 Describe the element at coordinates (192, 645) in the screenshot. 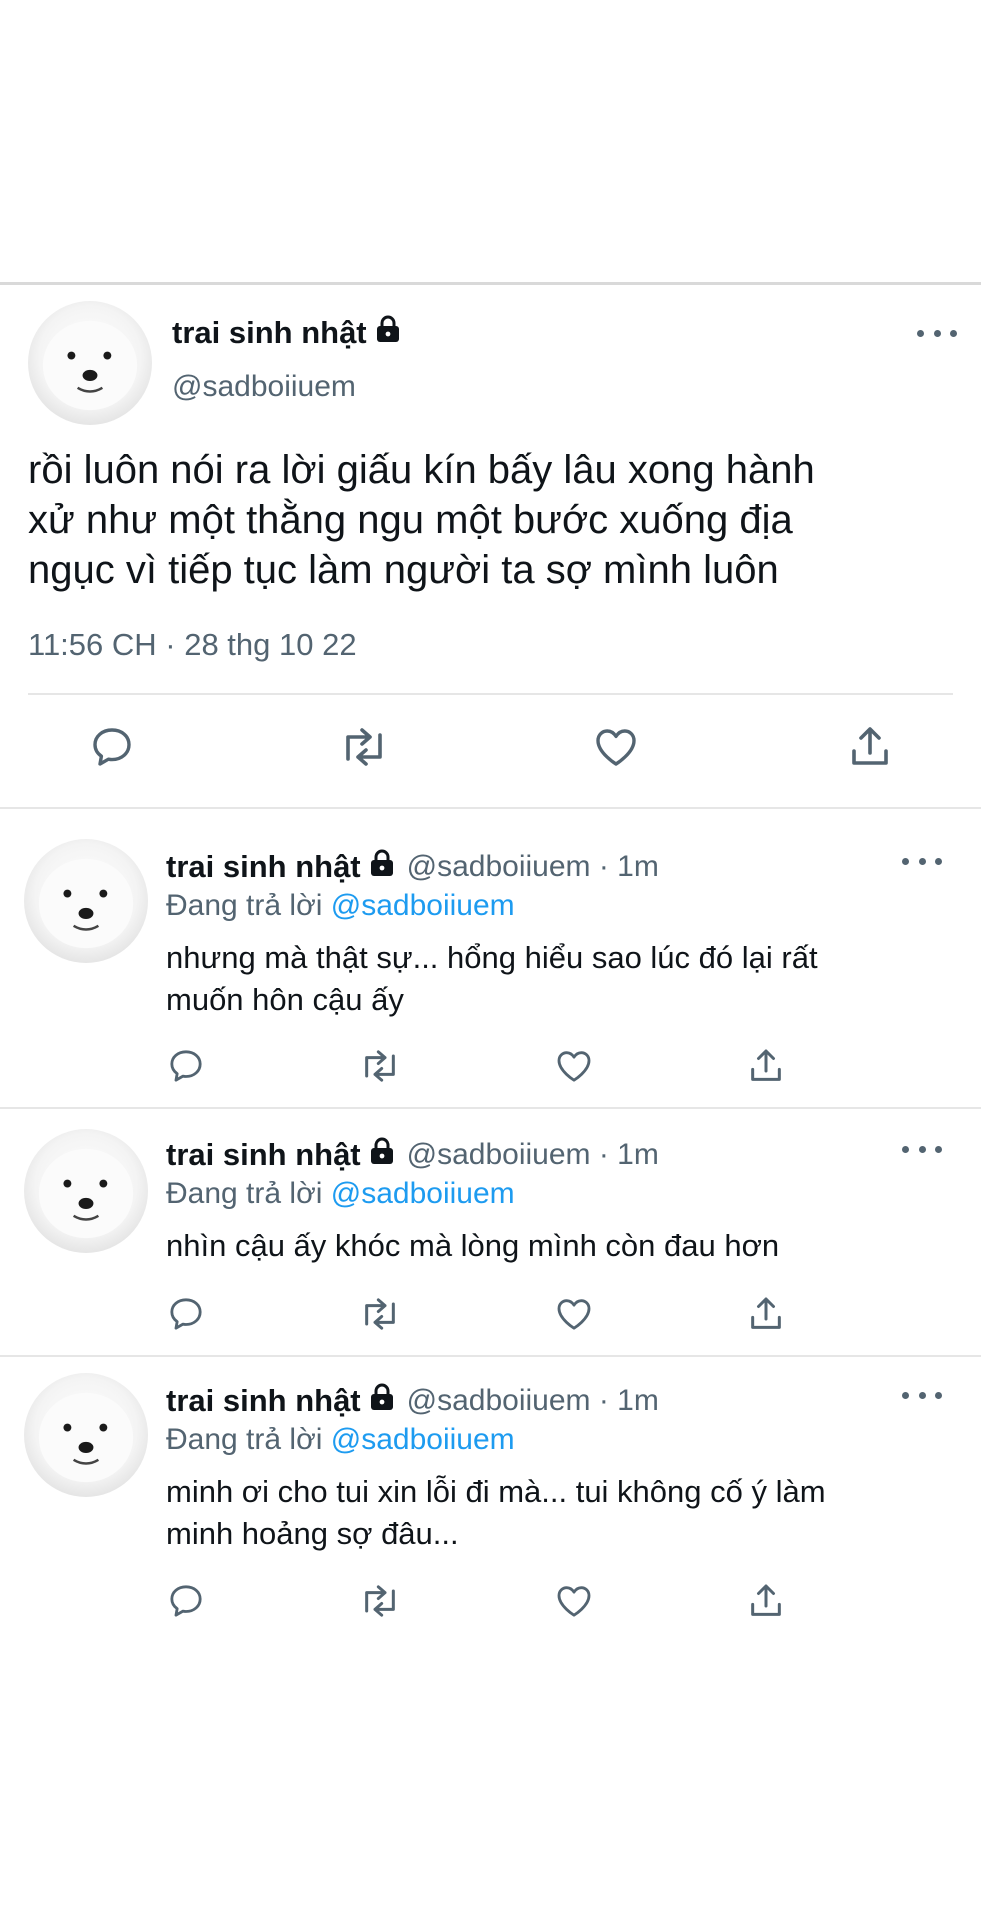

I see `tweet-timestamp: 11:56 CH · 28 thg 10 22` at that location.